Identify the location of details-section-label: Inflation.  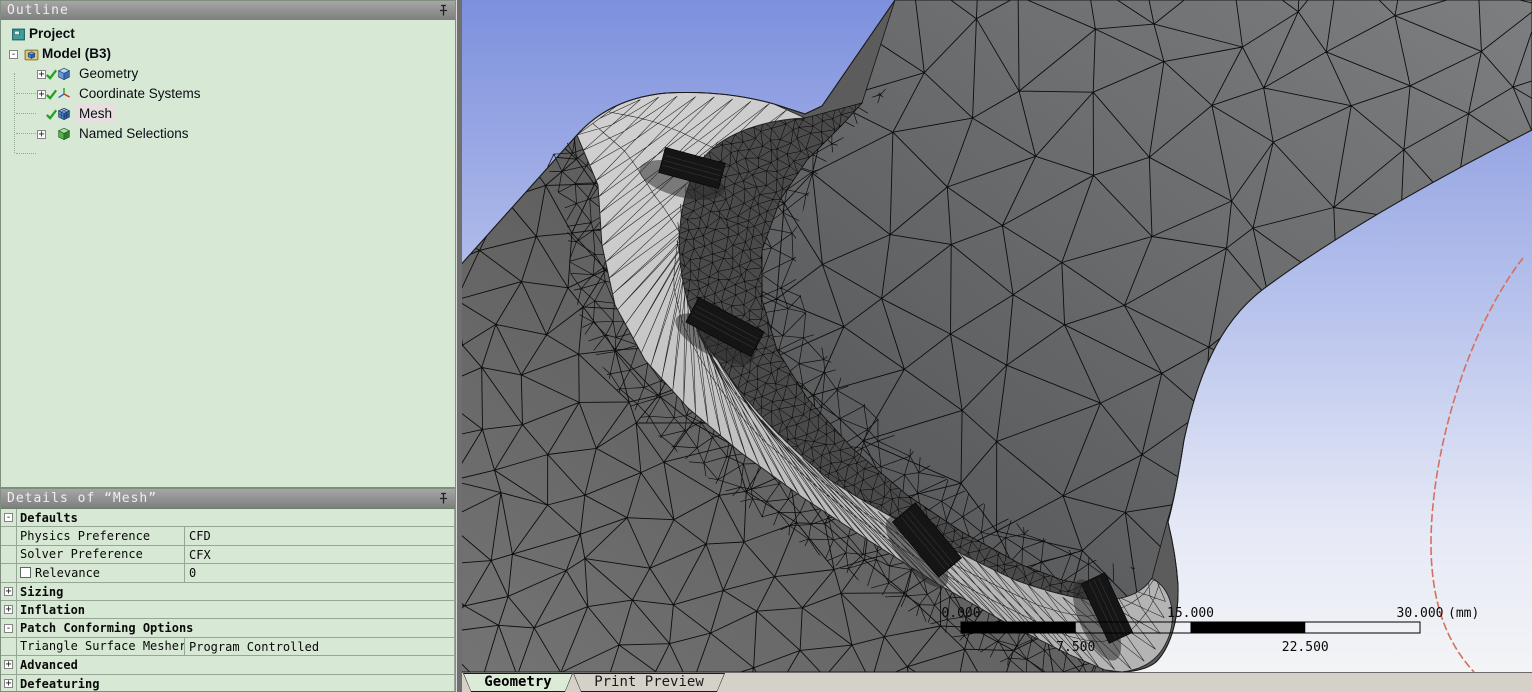
(236, 610).